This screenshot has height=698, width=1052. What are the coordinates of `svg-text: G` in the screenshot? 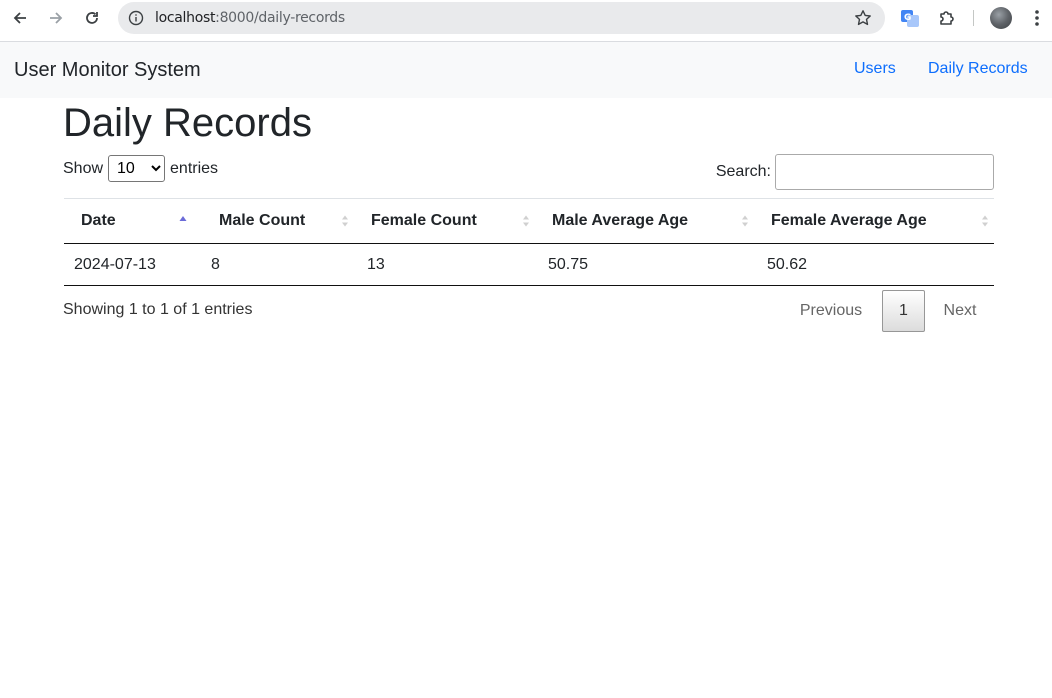 It's located at (907, 18).